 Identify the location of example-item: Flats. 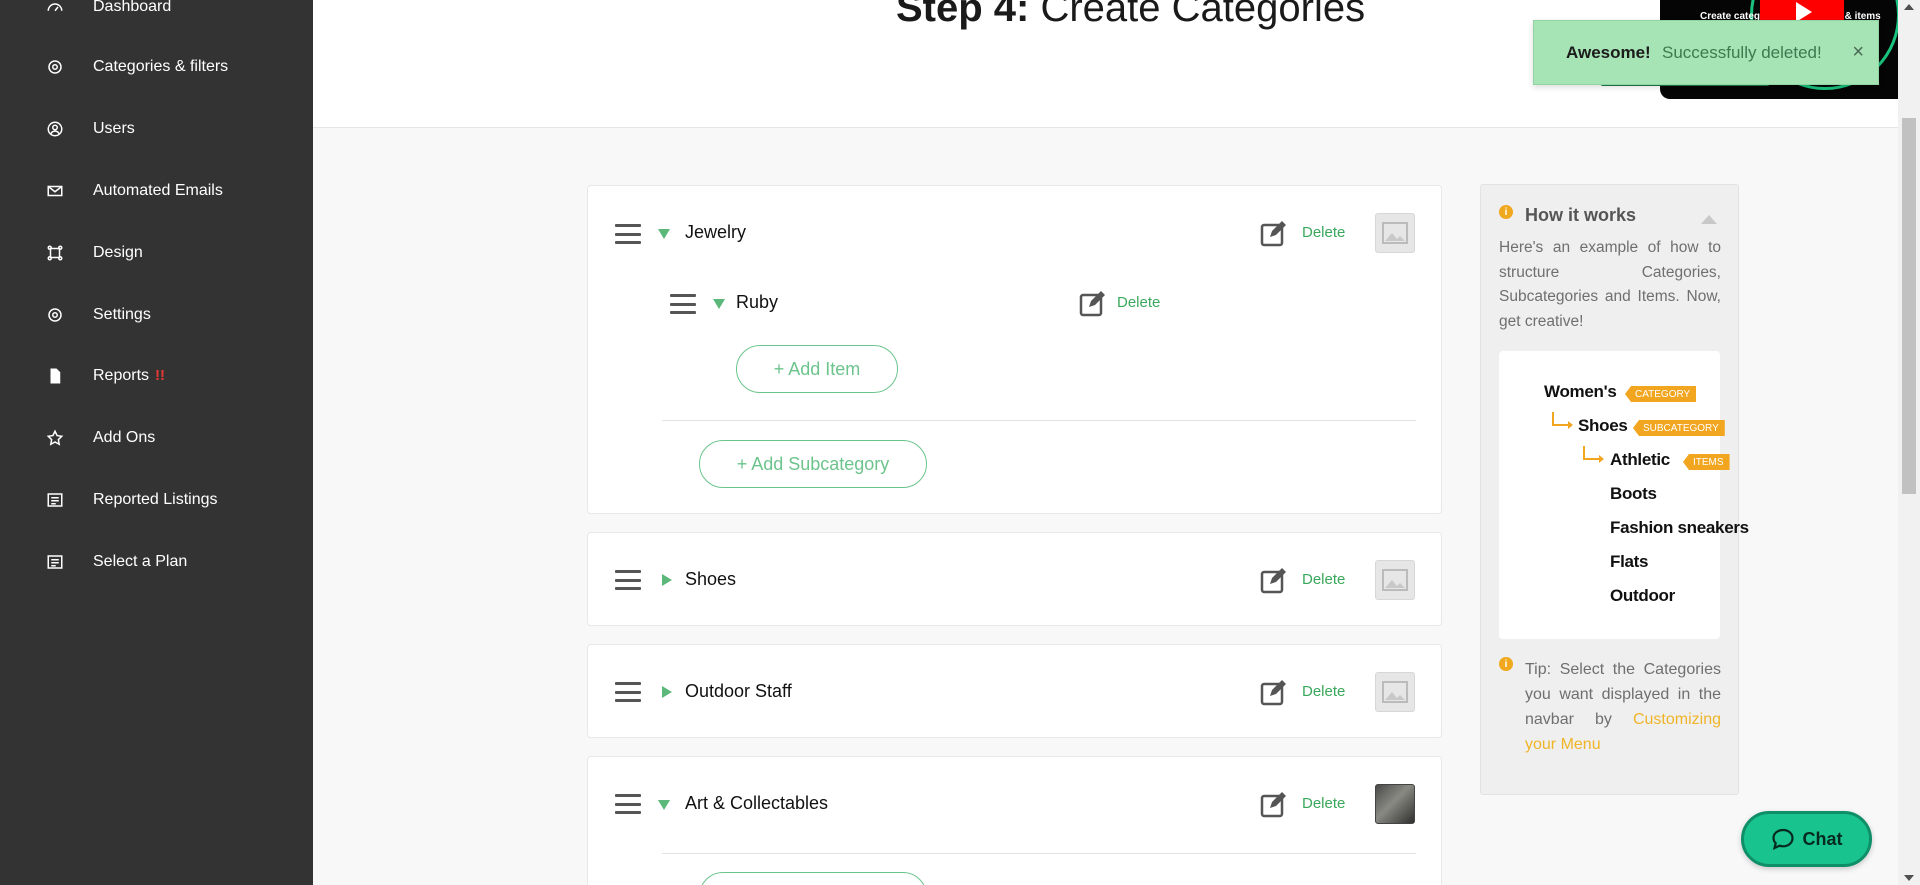
(1629, 561).